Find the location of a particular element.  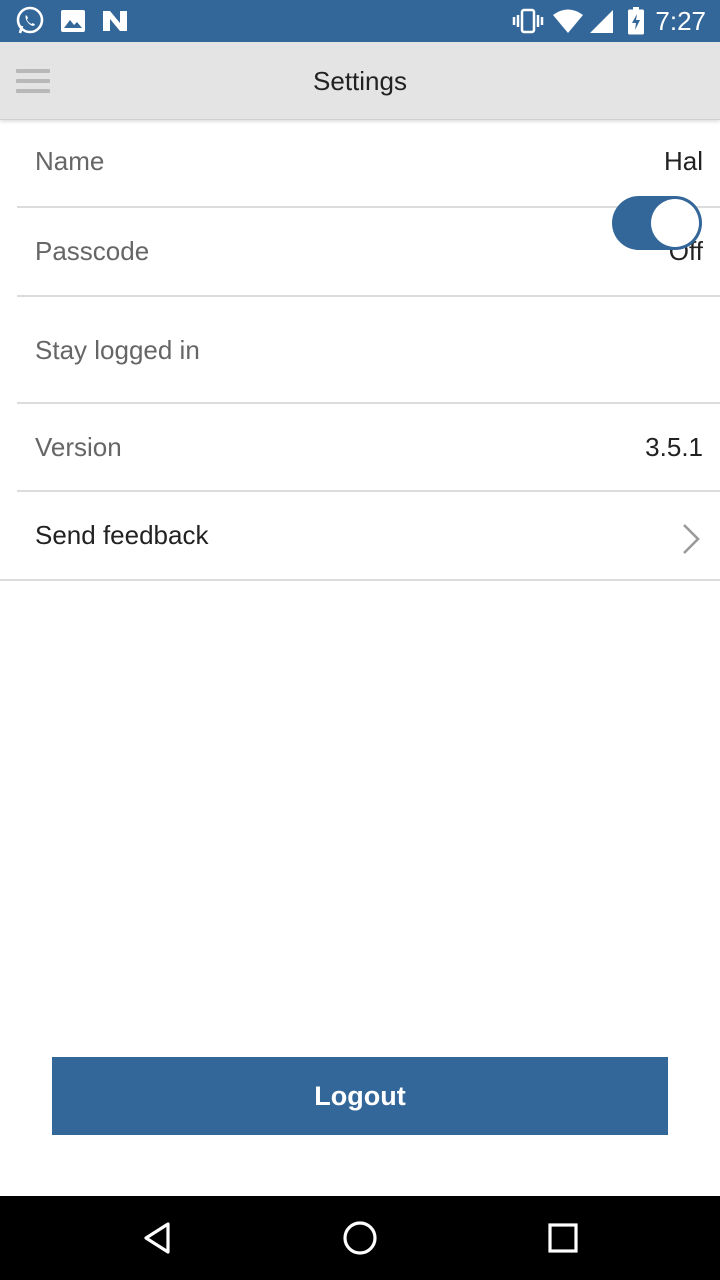

vibrate-icon is located at coordinates (528, 21).